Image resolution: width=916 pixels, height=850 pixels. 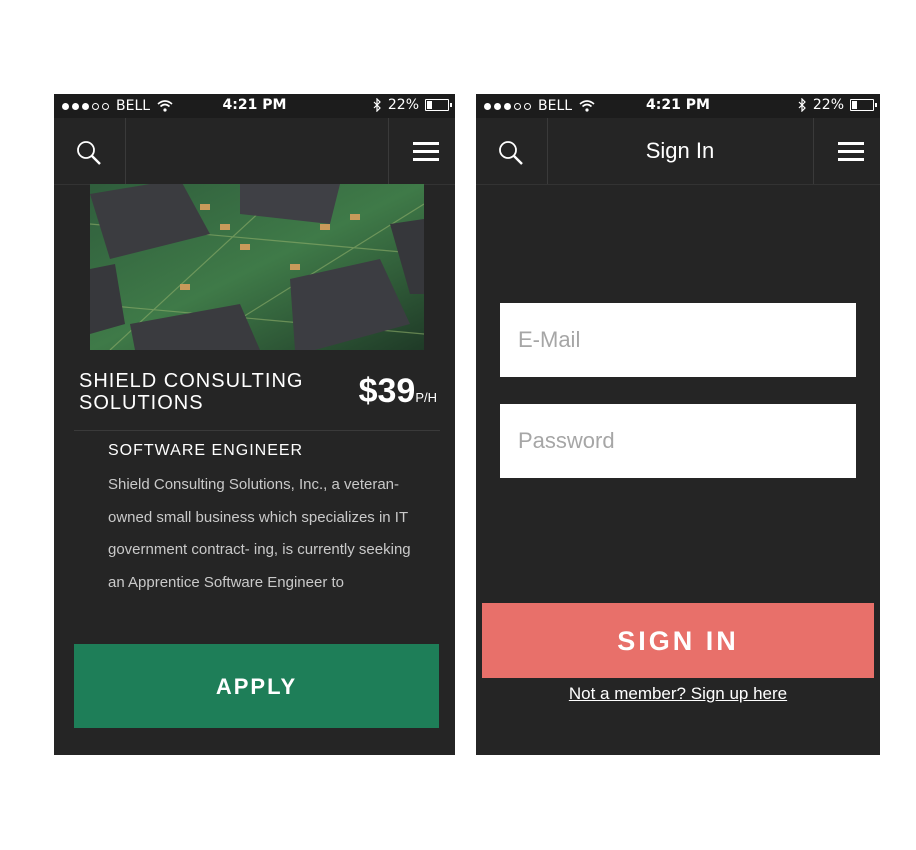 I want to click on job-image, so click(x=257, y=267).